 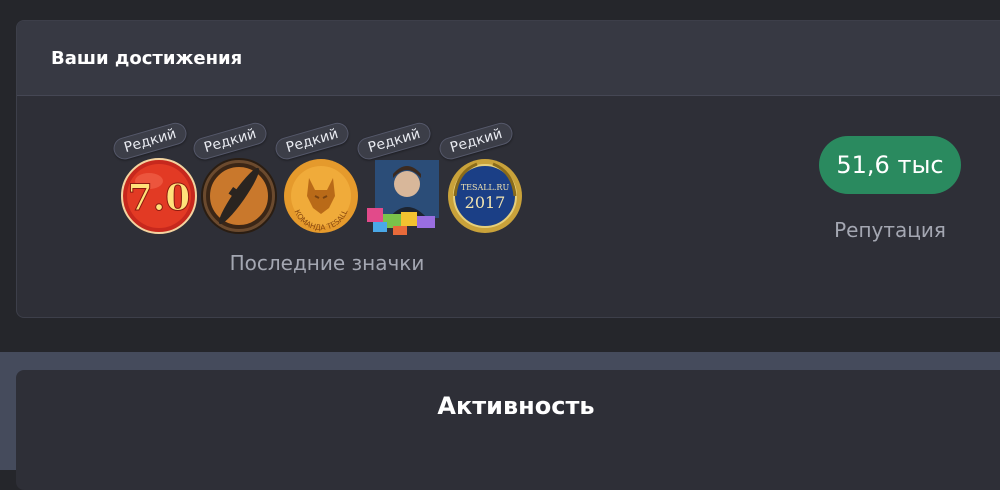 What do you see at coordinates (485, 187) in the screenshot?
I see `svg-text: TESALL.RU` at bounding box center [485, 187].